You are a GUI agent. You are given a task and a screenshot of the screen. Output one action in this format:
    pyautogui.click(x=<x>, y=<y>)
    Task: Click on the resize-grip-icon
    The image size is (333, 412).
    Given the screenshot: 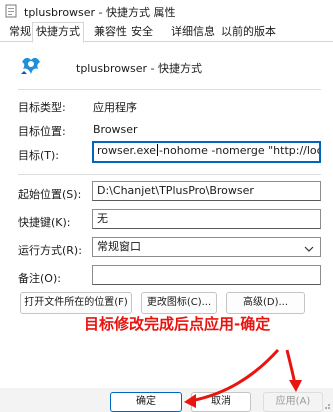 What is the action you would take?
    pyautogui.click(x=326, y=405)
    